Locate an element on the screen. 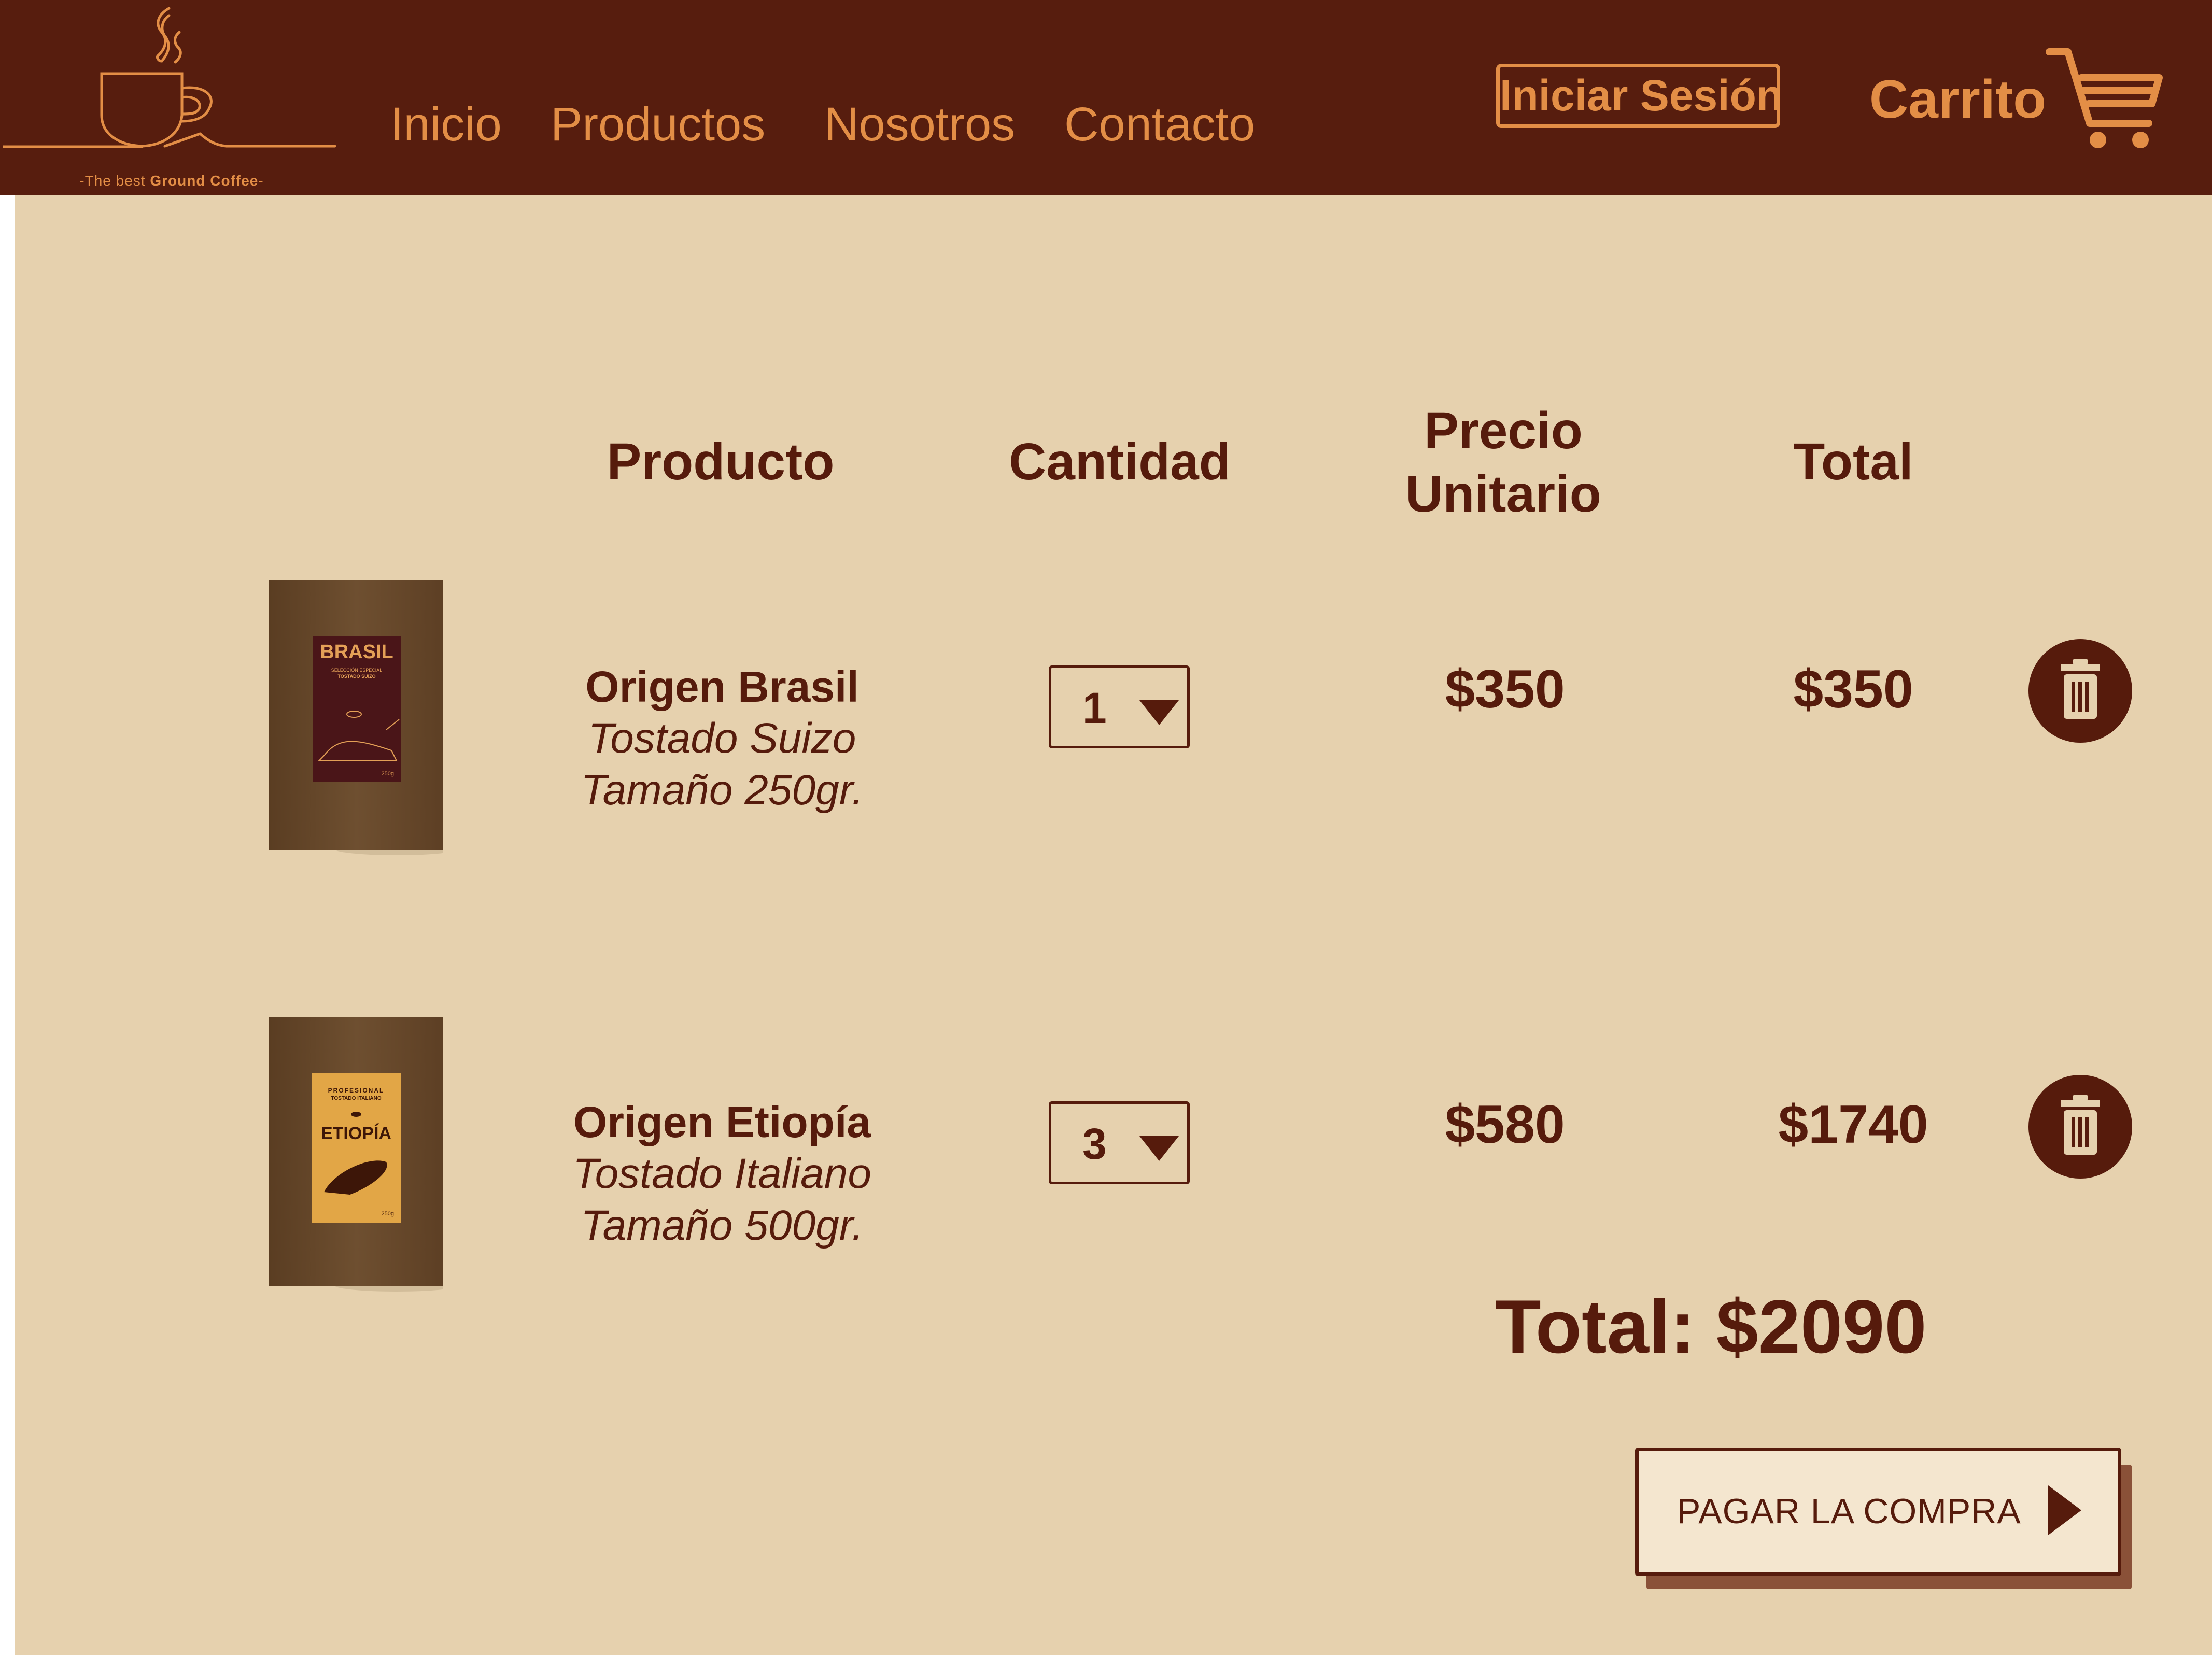 This screenshot has height=1659, width=2212. column-header-quantity: Cantidad is located at coordinates (1120, 462).